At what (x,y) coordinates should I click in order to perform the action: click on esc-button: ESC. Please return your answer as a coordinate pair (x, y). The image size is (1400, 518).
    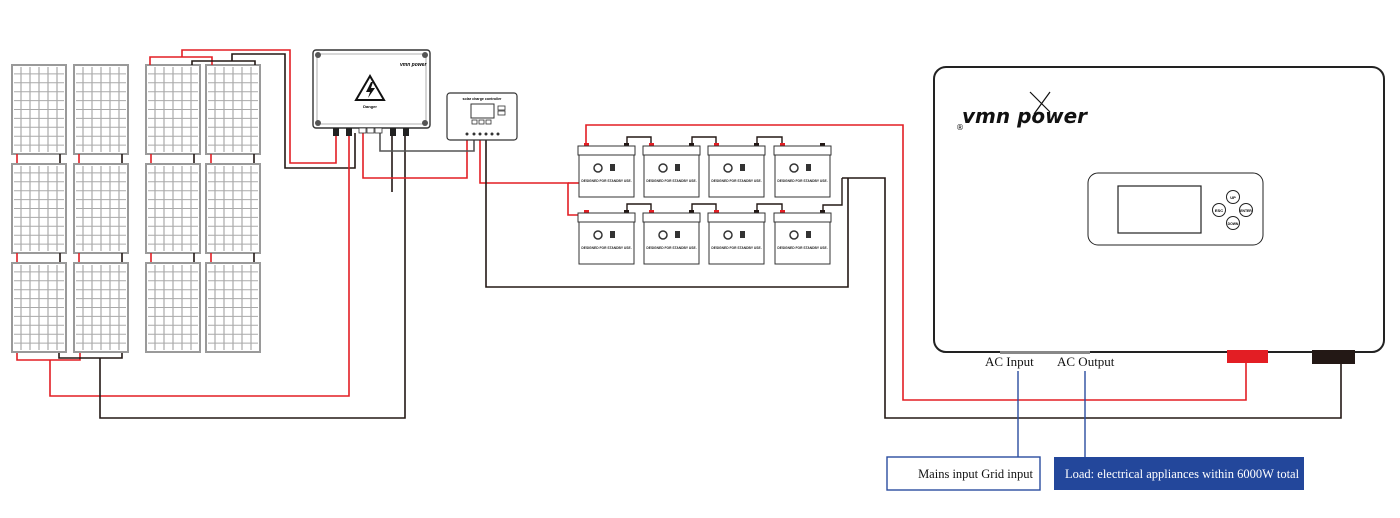
    Looking at the image, I should click on (1219, 210).